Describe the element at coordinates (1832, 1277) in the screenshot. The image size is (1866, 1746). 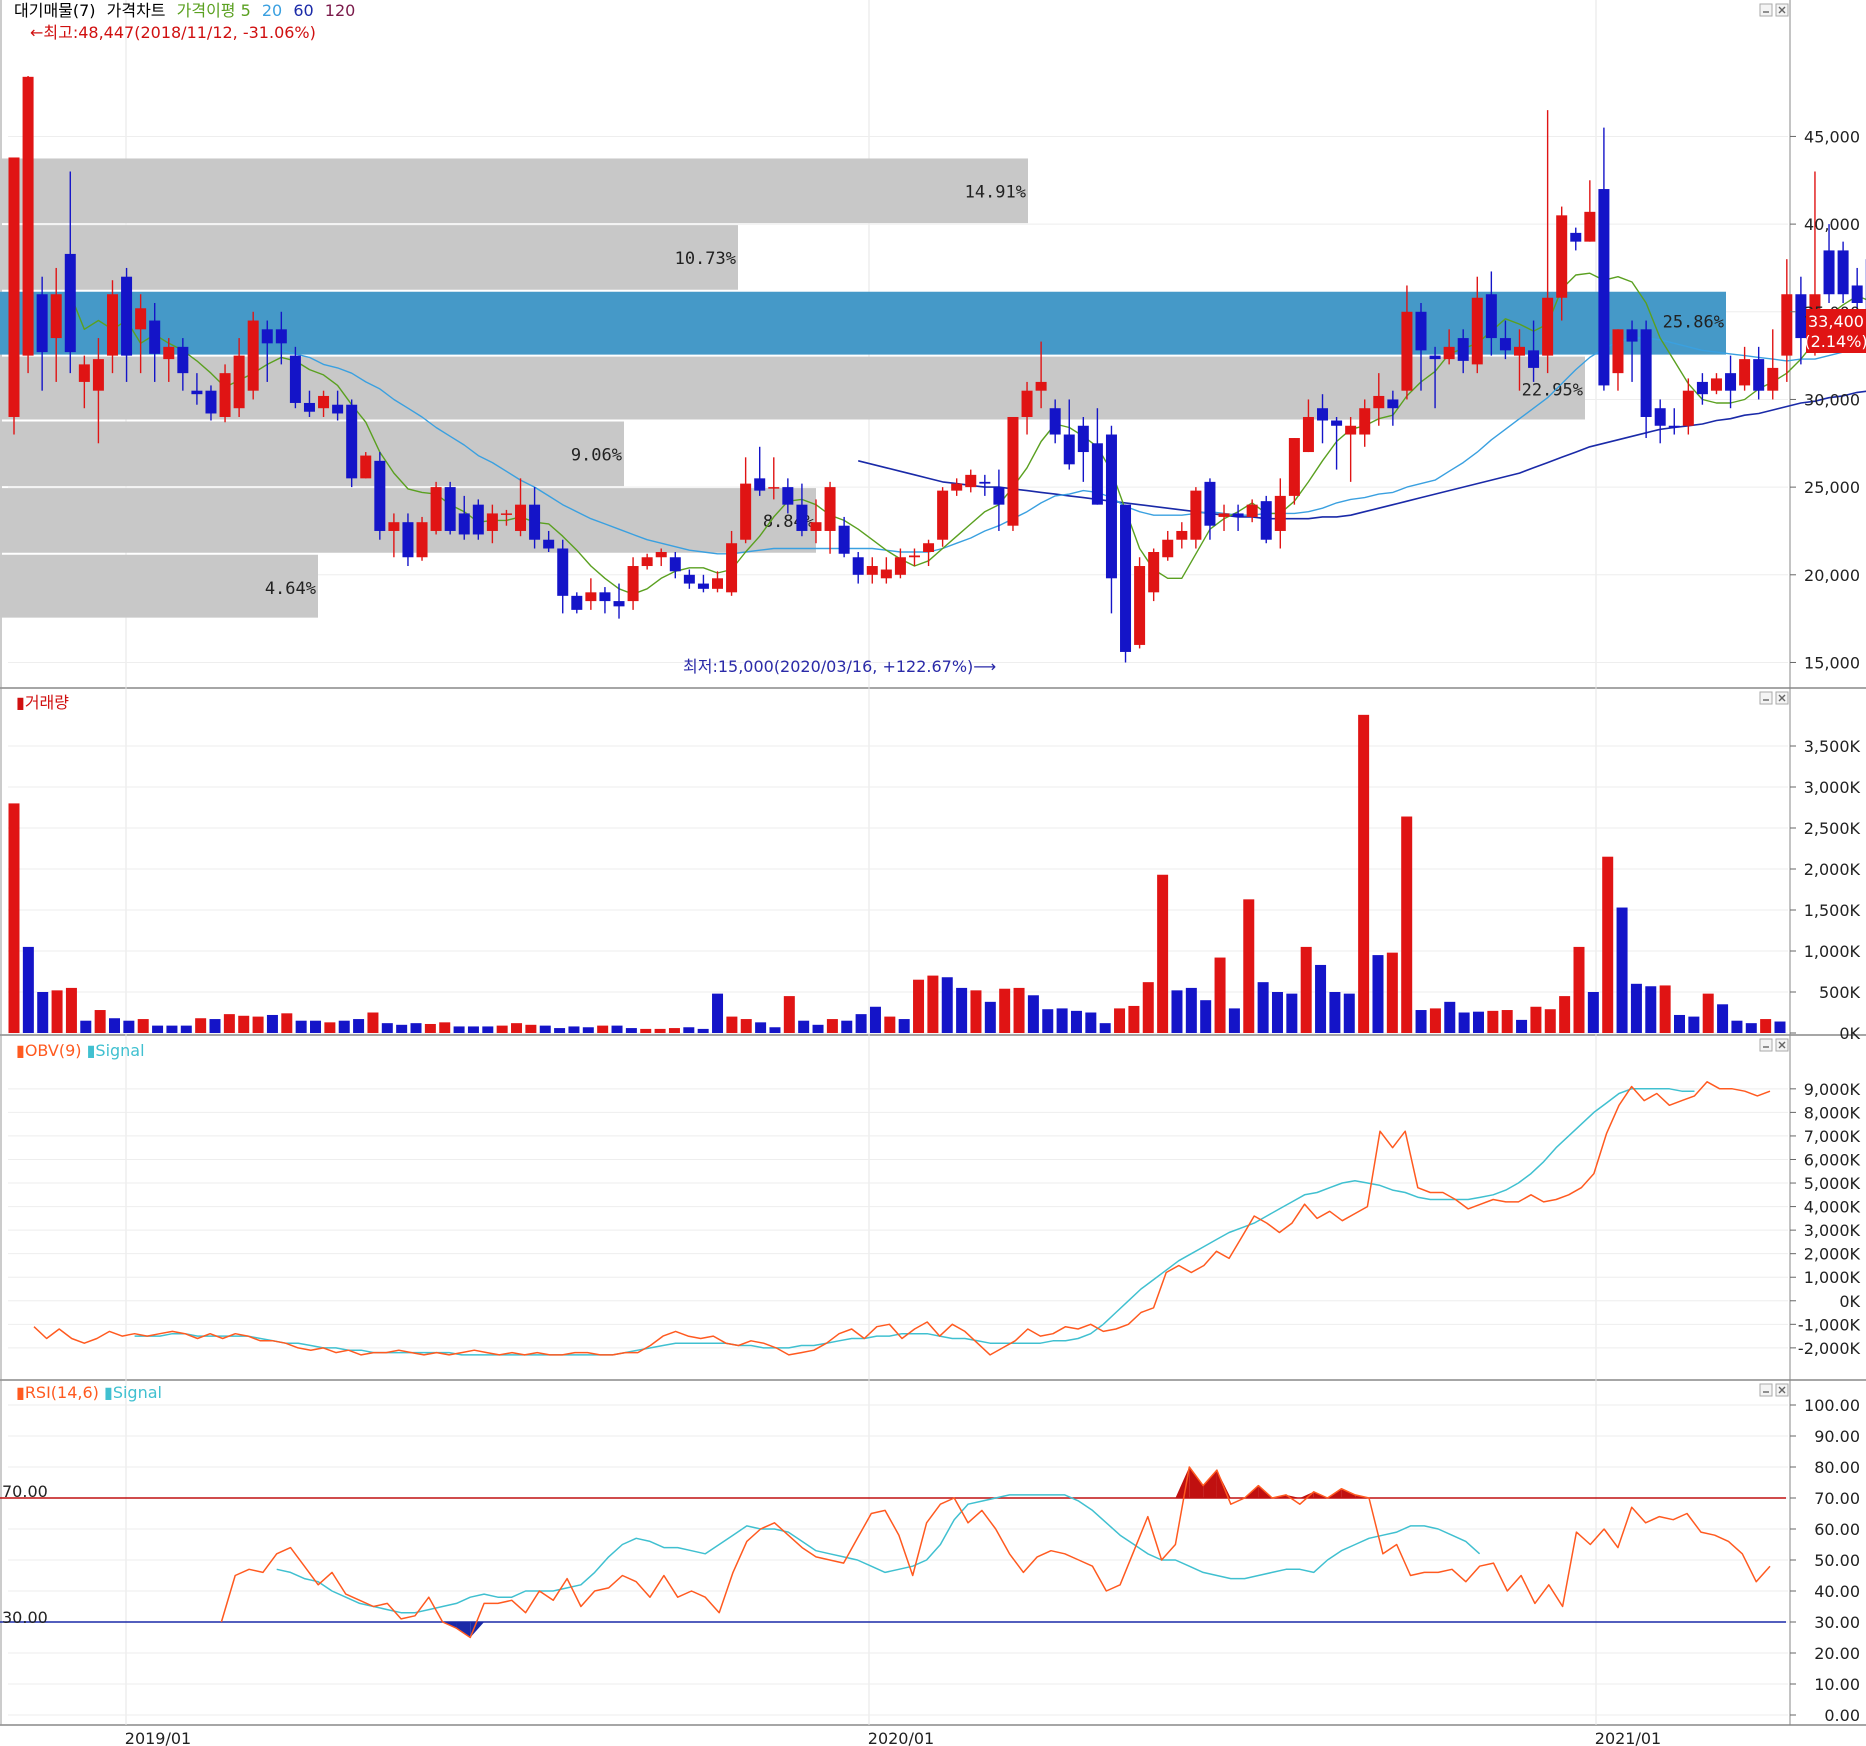
I see `obv-tick-label: 1,000K` at that location.